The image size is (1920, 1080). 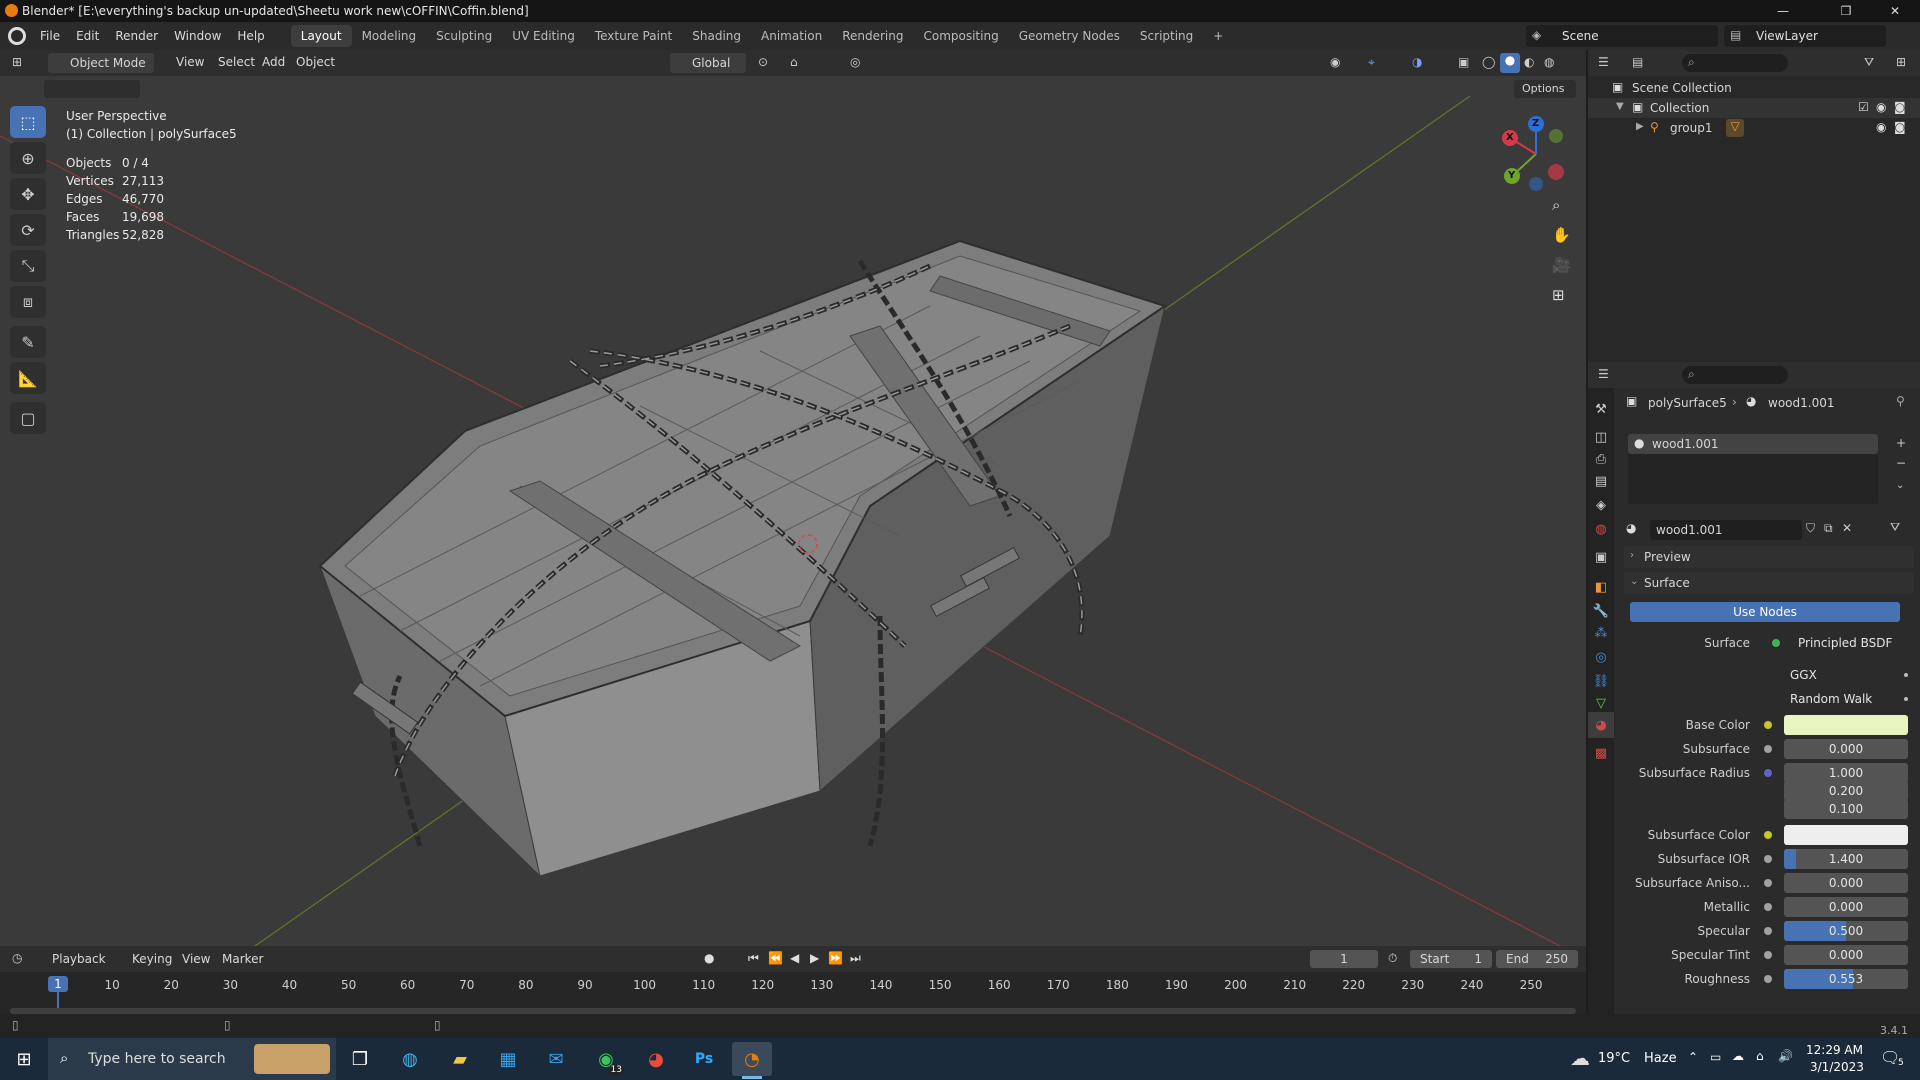 I want to click on value-slider: 0.100, so click(x=1846, y=809).